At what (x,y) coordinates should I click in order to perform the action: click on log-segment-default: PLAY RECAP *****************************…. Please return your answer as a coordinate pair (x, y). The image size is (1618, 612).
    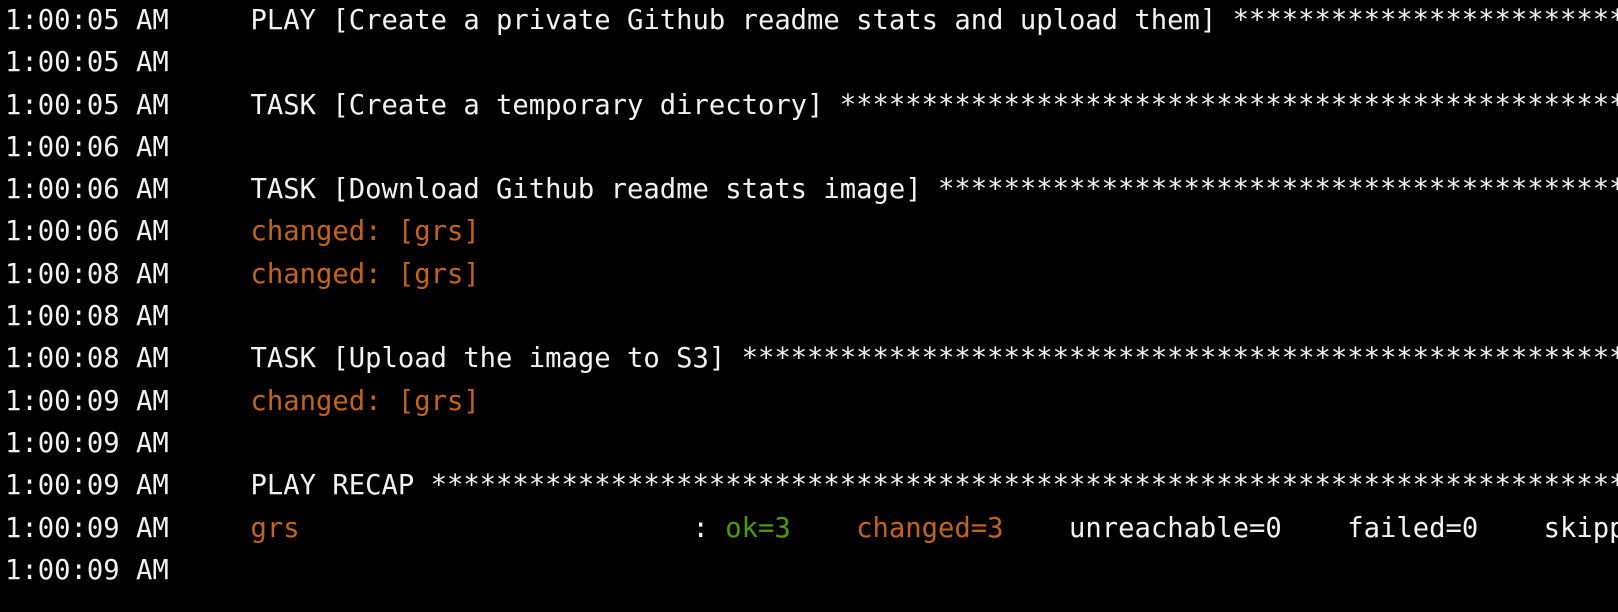
    Looking at the image, I should click on (934, 486).